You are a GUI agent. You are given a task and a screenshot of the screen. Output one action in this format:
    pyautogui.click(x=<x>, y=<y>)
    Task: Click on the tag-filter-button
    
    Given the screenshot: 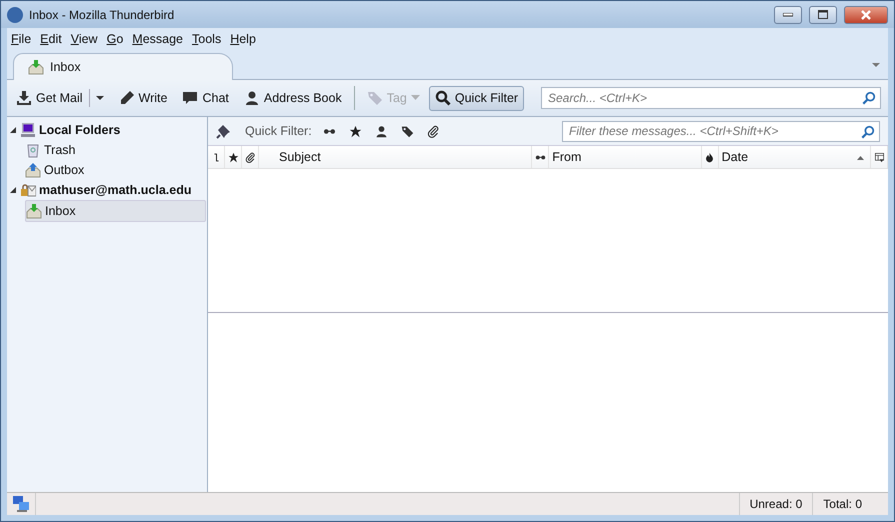 What is the action you would take?
    pyautogui.click(x=407, y=131)
    